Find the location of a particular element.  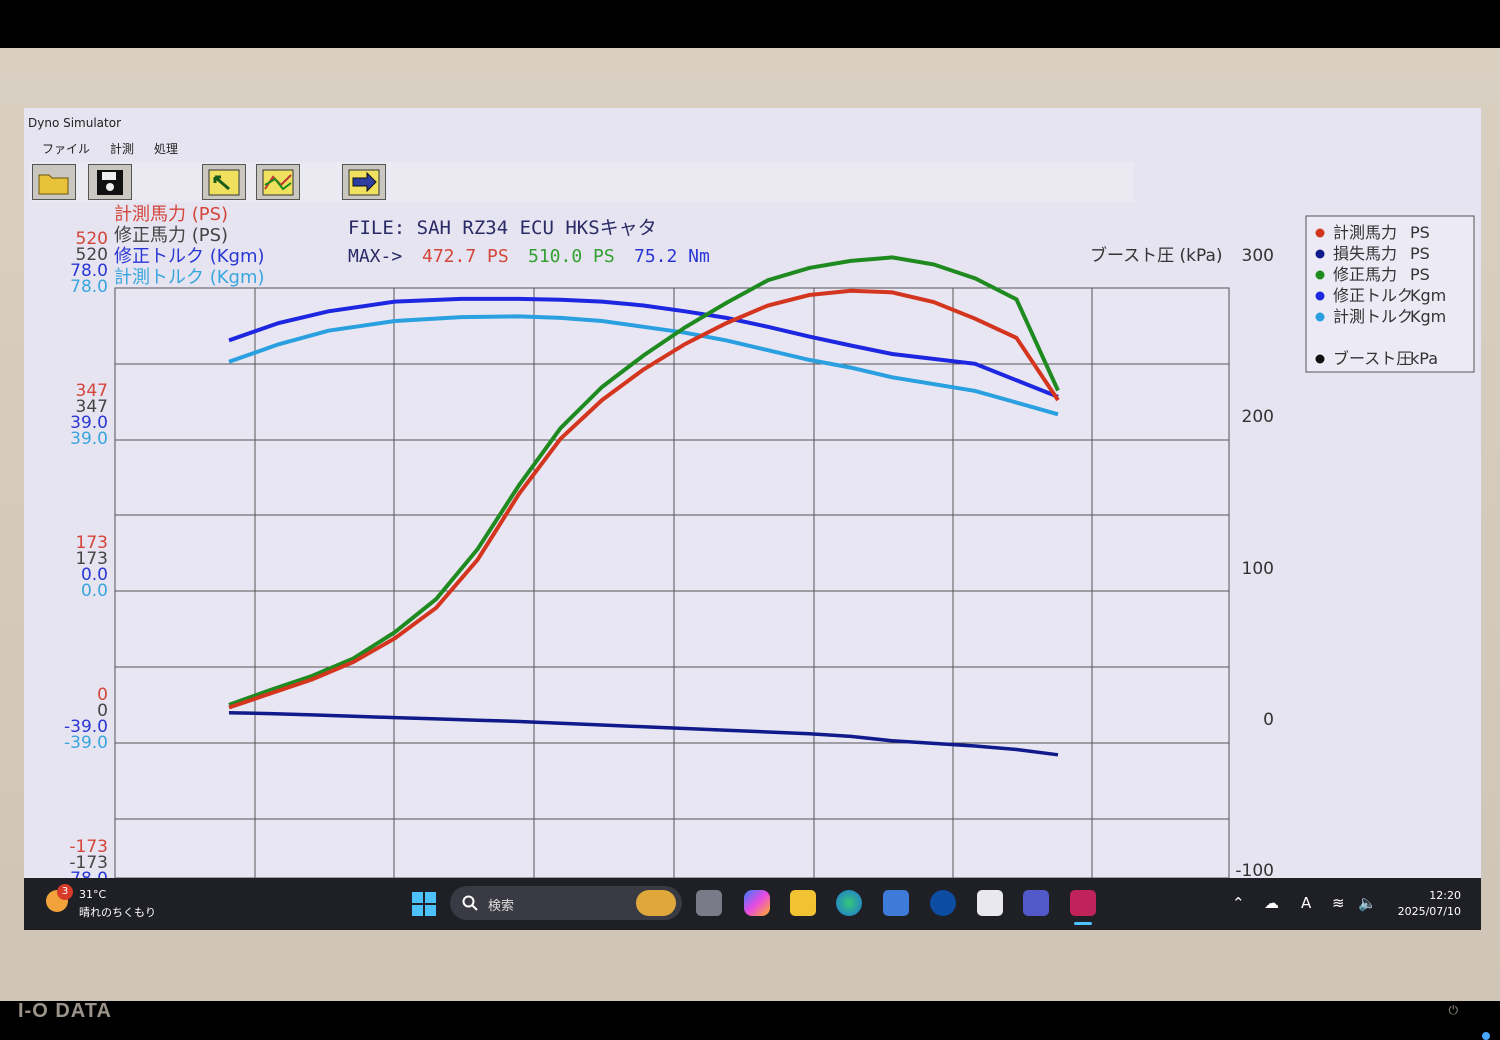

right-axis-title: ブースト圧 (kPa) is located at coordinates (1156, 255).